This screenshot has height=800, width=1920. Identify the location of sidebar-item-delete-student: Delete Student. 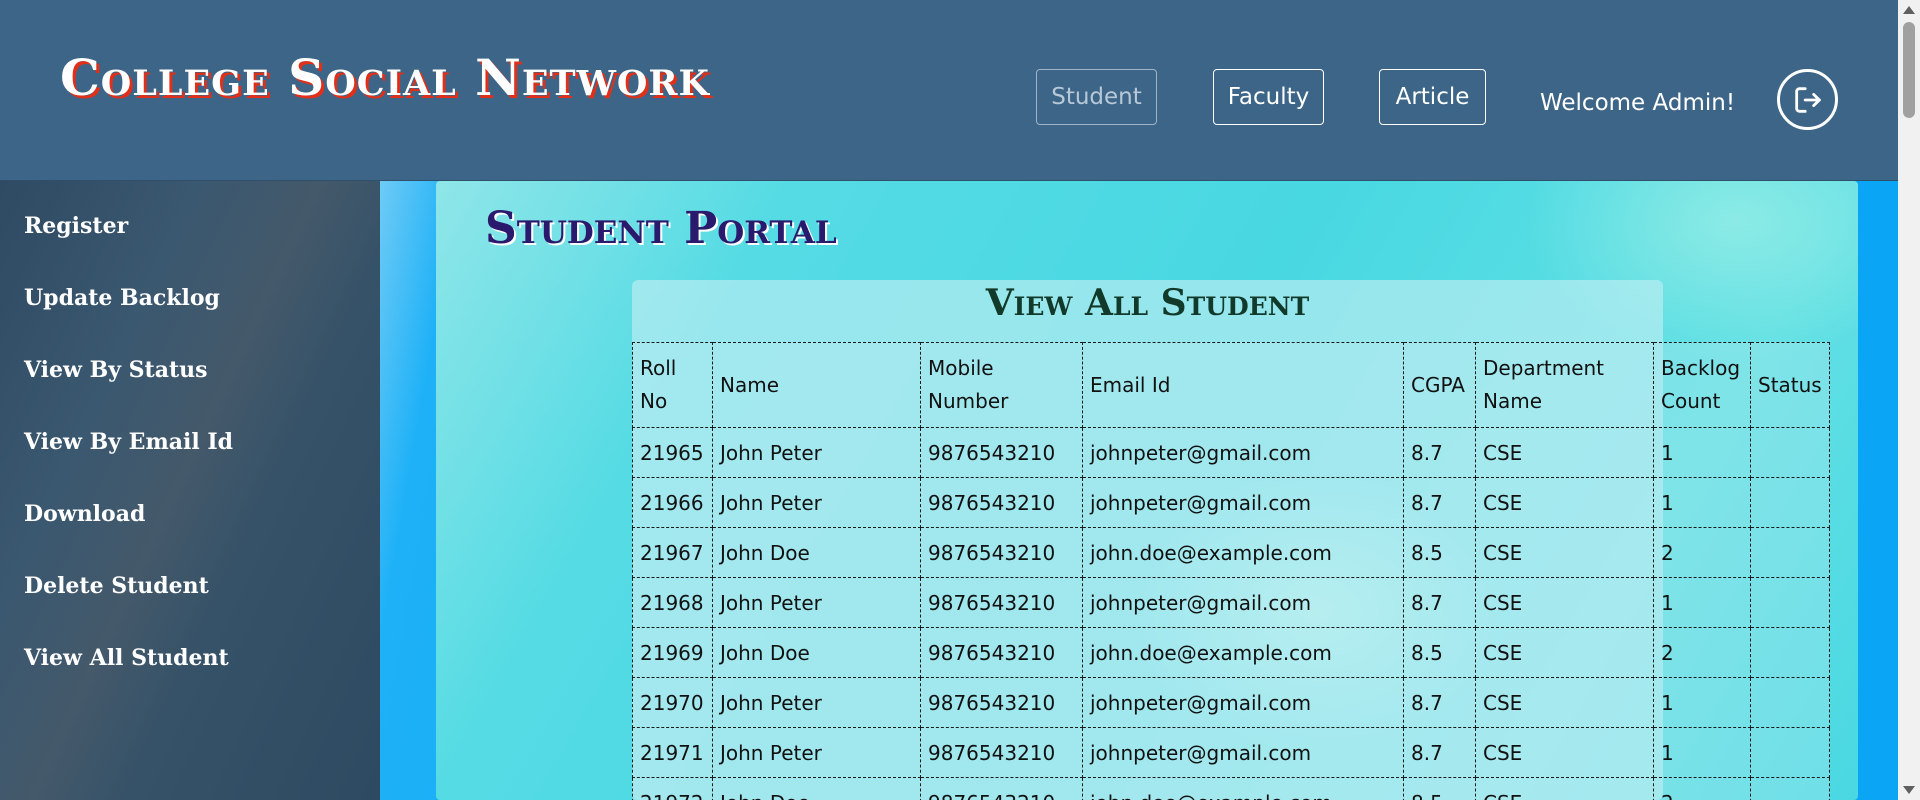
(116, 586).